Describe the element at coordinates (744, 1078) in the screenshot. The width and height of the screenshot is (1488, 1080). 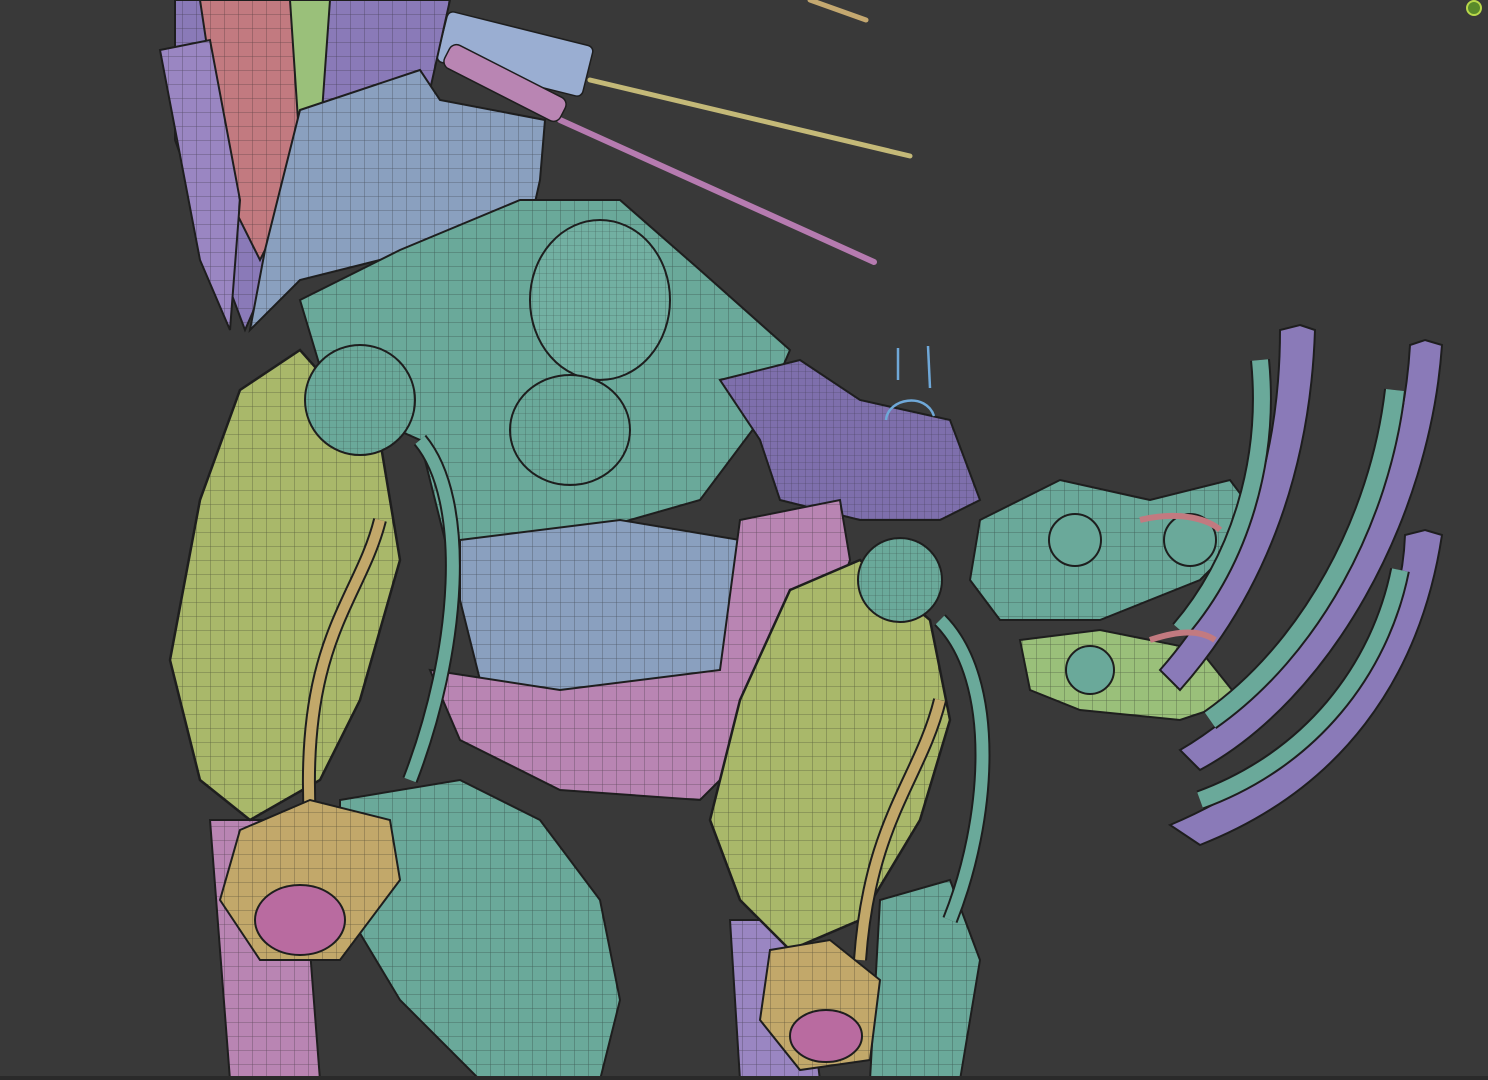
I see `viewport-bottom-border` at that location.